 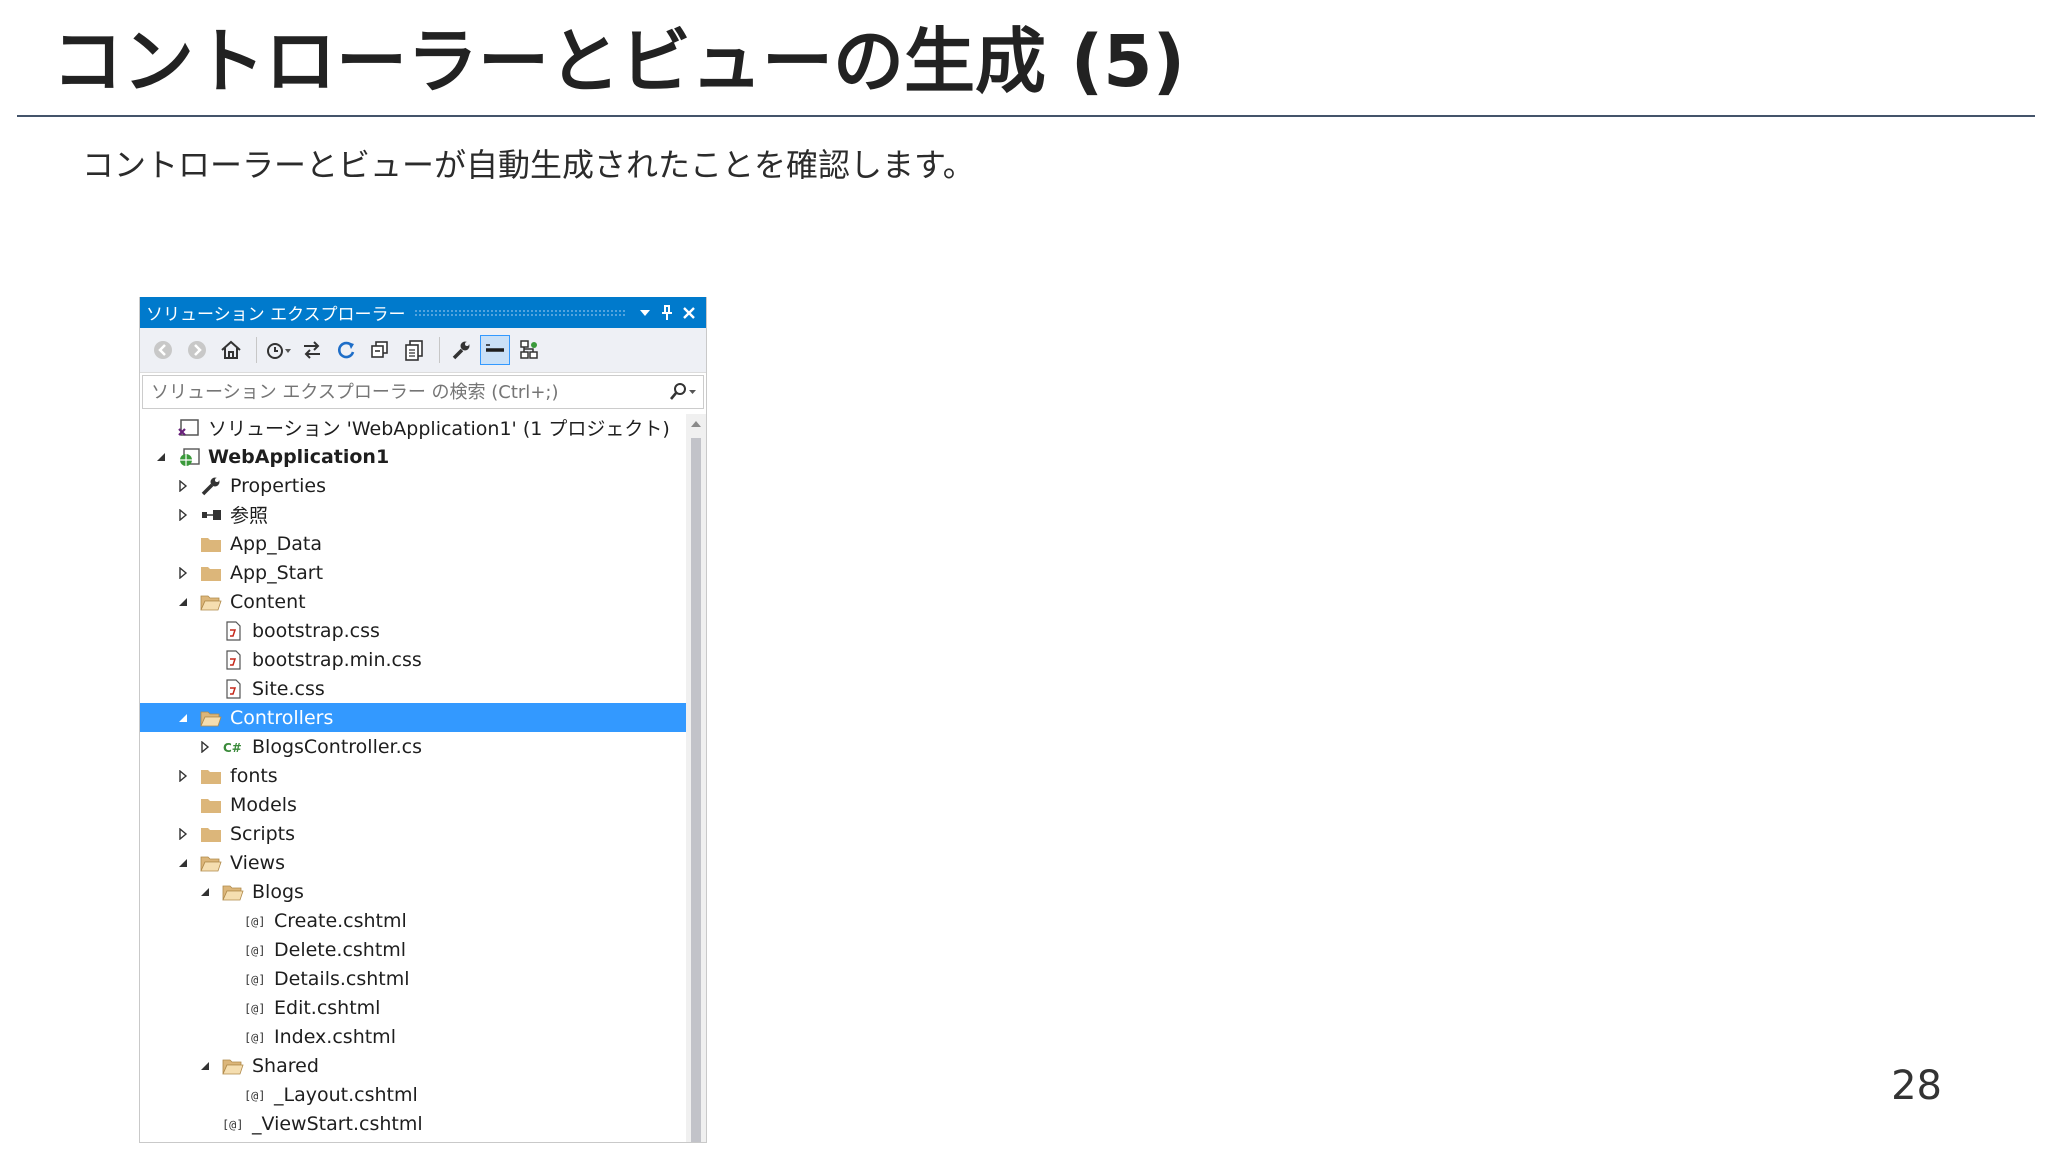 I want to click on class-view-icon, so click(x=529, y=350).